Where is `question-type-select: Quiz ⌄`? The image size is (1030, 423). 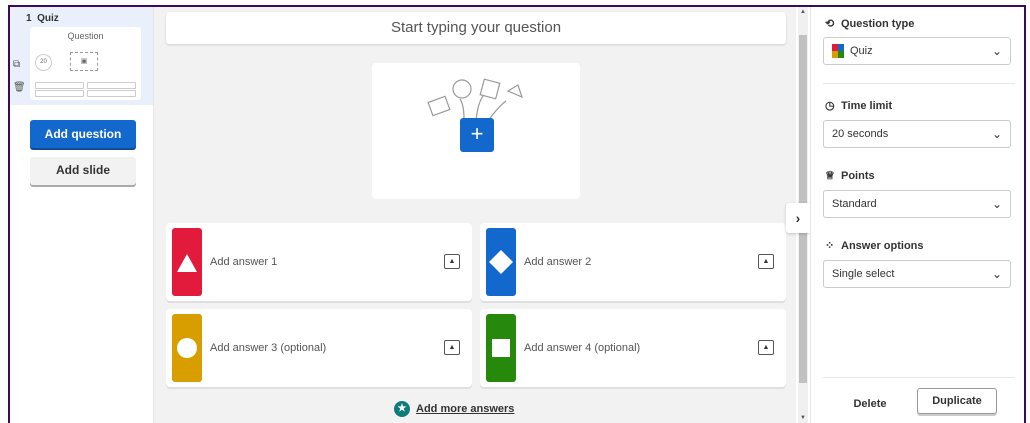 question-type-select: Quiz ⌄ is located at coordinates (917, 51).